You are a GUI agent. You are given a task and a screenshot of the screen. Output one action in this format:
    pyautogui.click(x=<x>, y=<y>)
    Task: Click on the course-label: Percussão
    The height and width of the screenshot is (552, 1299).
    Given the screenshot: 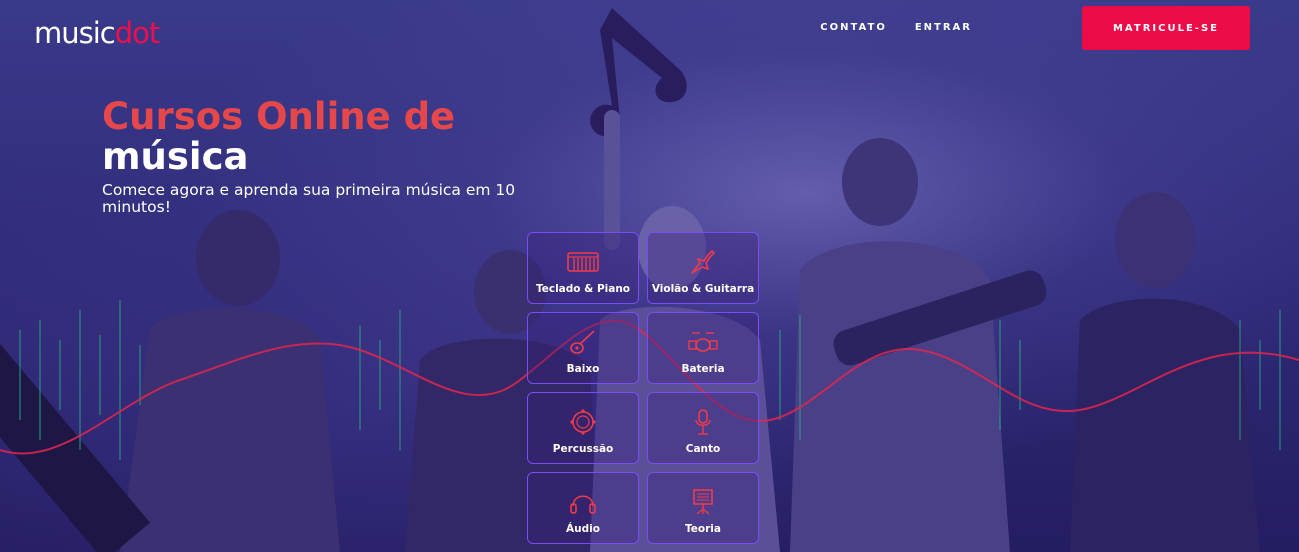 What is the action you would take?
    pyautogui.click(x=583, y=449)
    